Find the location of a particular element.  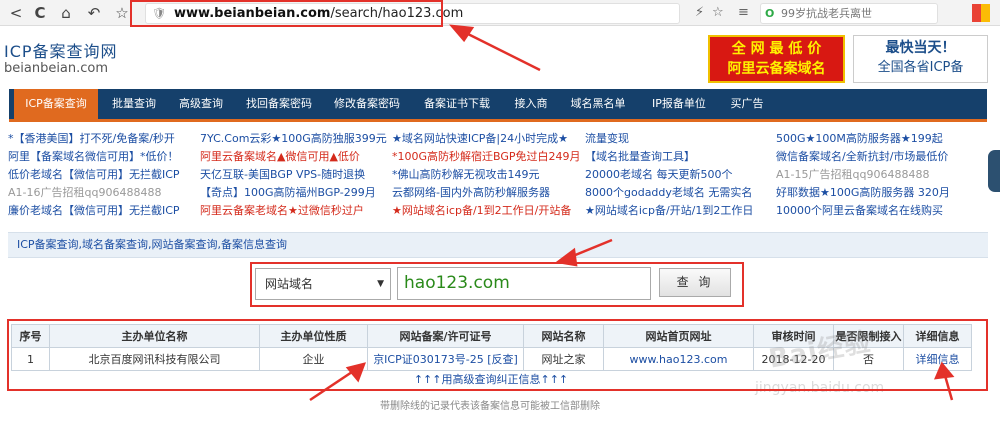

ad-link: 8000个godaddy老域名 无需实名 is located at coordinates (679, 193).